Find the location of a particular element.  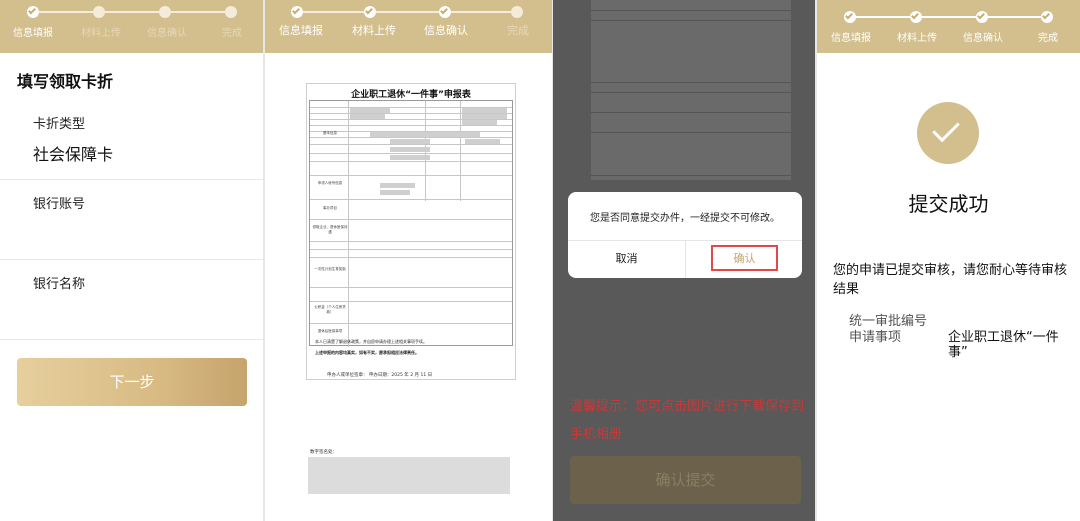

signature-label: 数字签名处： is located at coordinates (323, 452).